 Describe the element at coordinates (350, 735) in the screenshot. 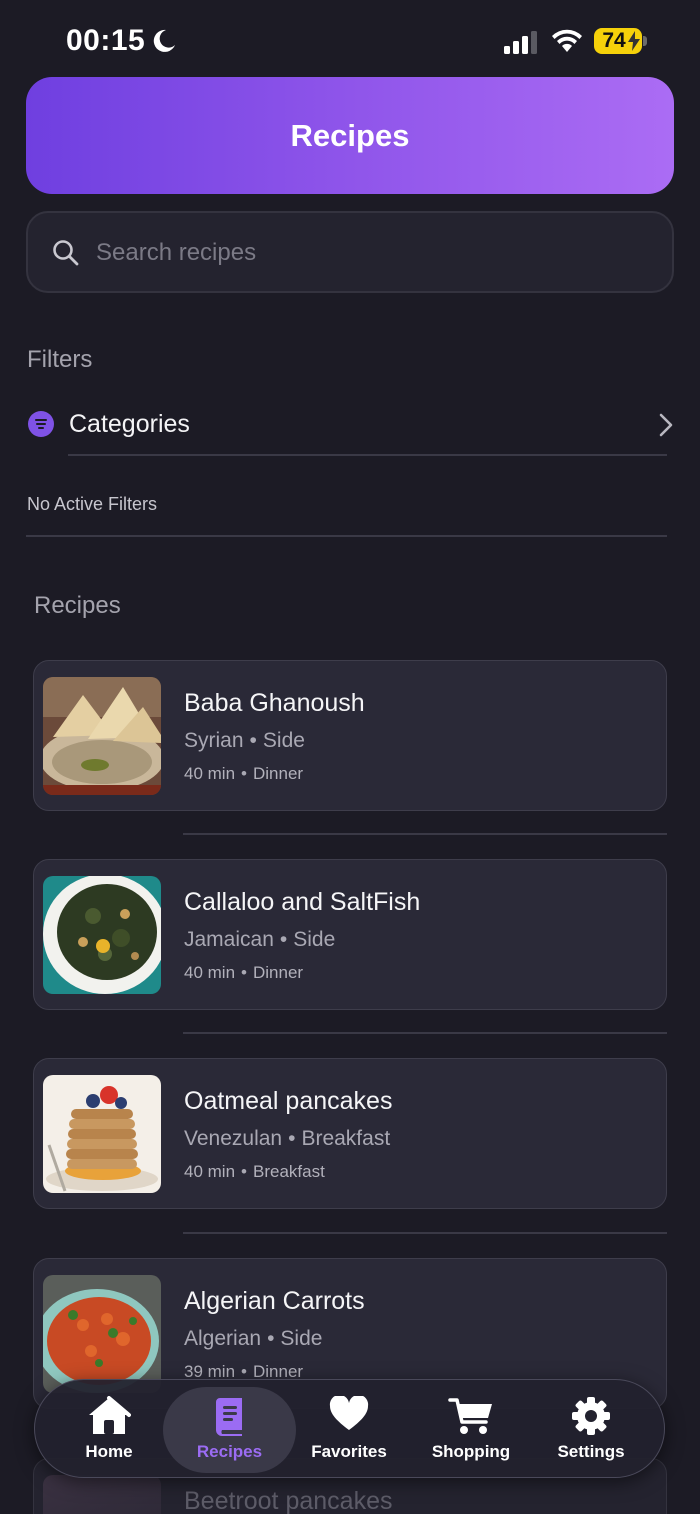

I see `recipe-card: Baba Ghanoush Syrian • Side 40 min • Dinner` at that location.